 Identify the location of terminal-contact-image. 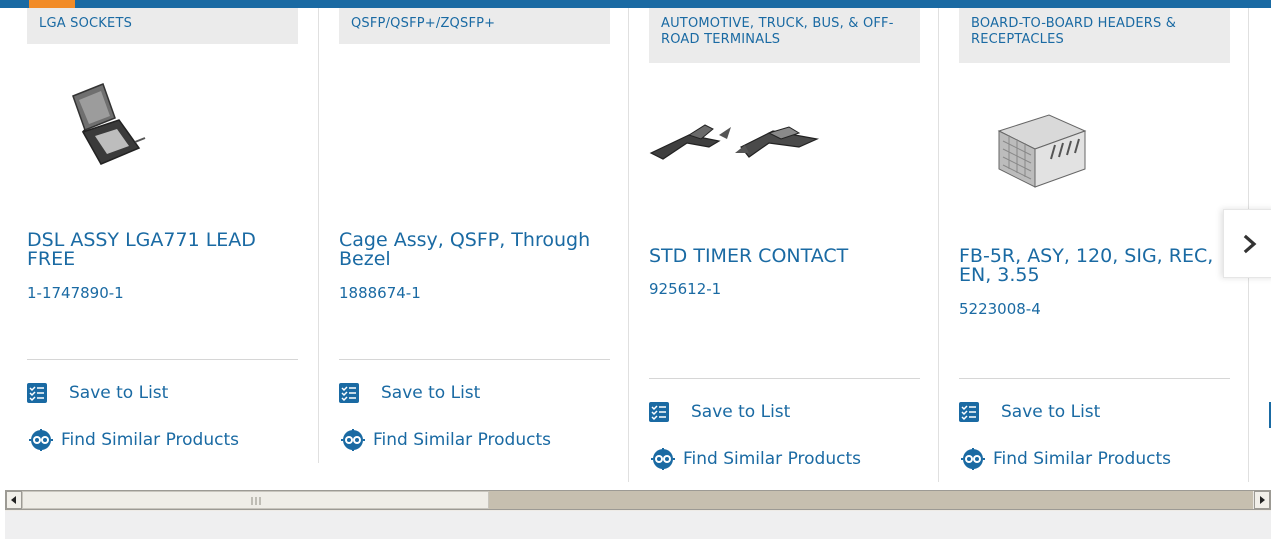
(784, 143).